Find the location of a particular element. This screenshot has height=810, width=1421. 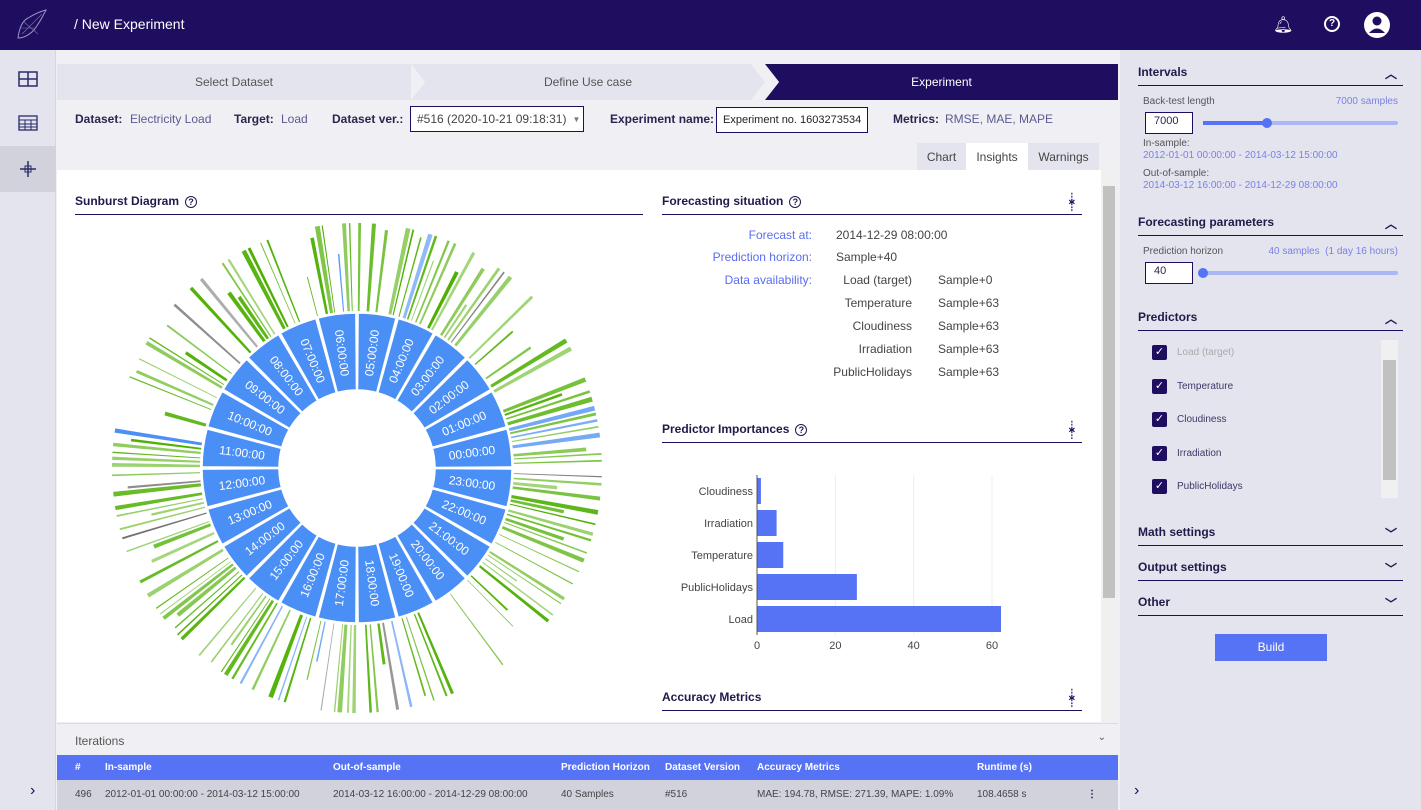

tab-insights: Insights is located at coordinates (997, 156).